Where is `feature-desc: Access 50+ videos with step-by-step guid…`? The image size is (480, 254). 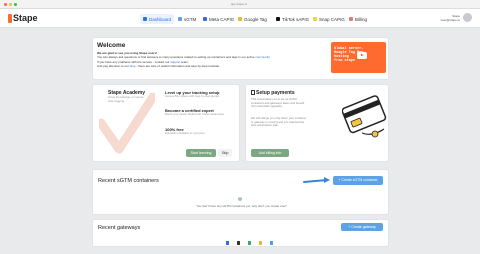
feature-desc: Access 50+ videos with step-by-step guid… is located at coordinates (192, 96).